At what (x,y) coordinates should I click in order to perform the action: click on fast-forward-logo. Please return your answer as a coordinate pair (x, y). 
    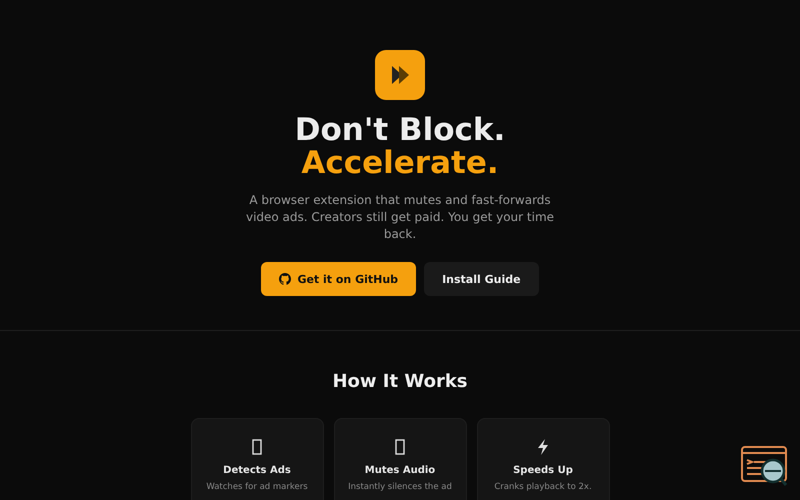
    Looking at the image, I should click on (400, 75).